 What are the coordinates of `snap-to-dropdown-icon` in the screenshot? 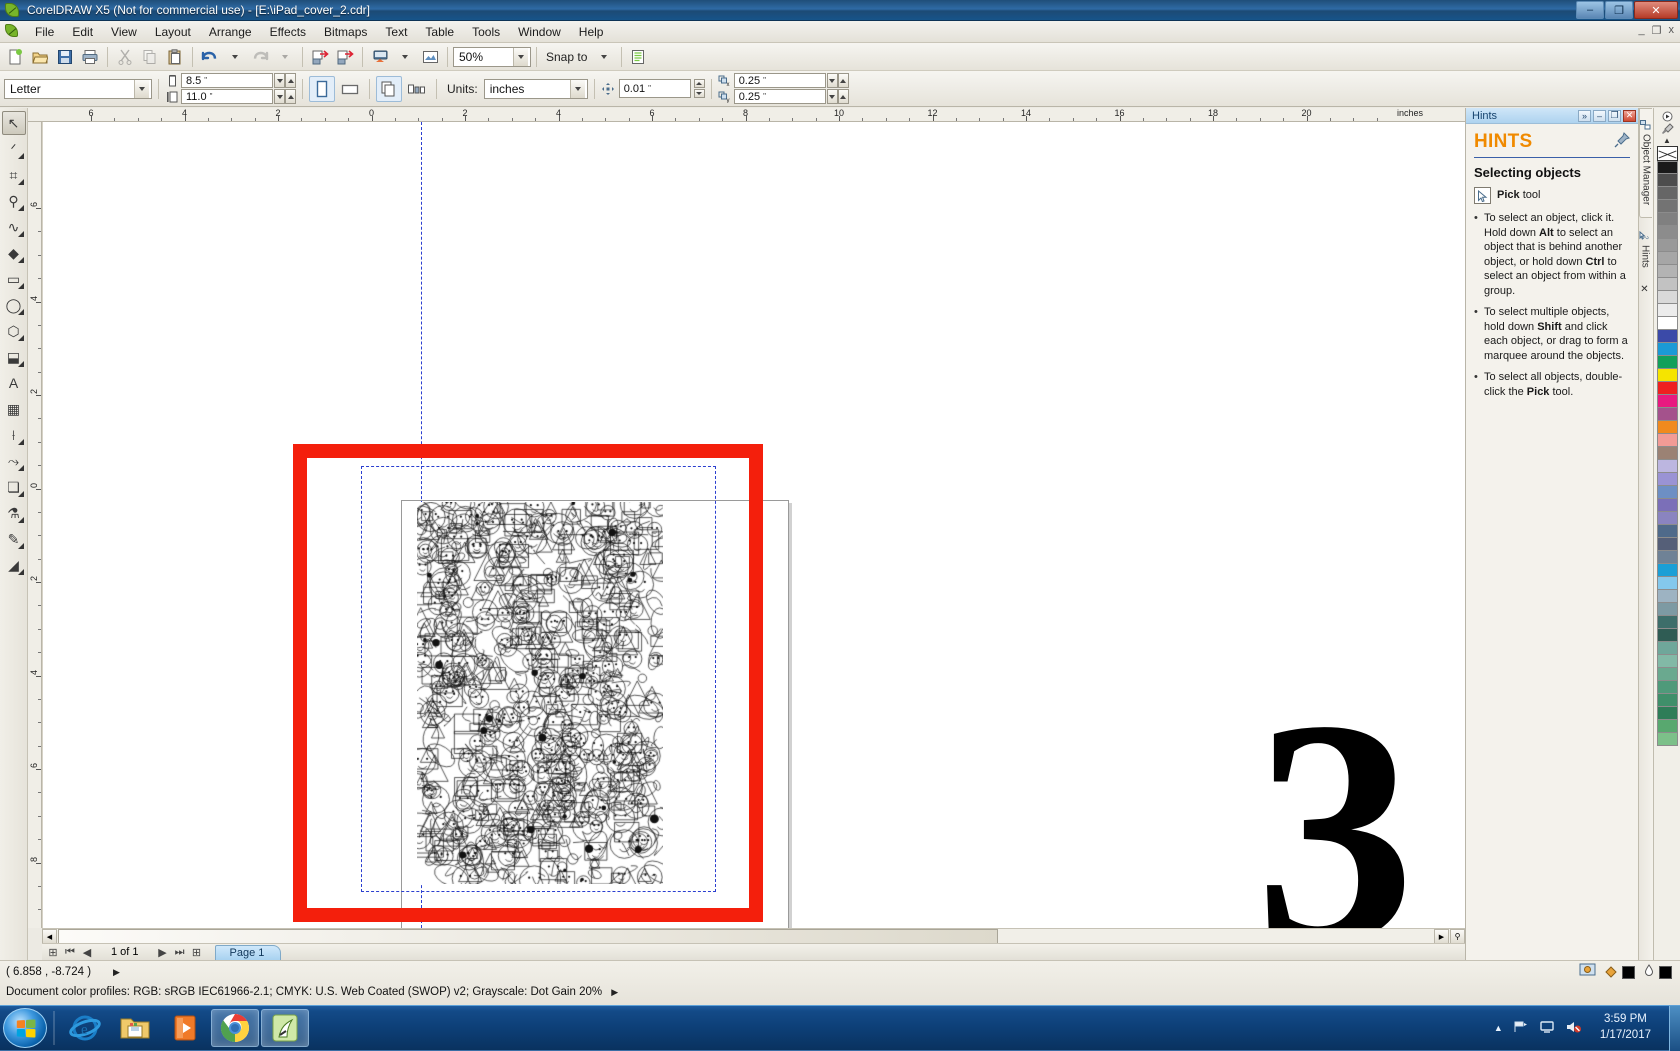 It's located at (604, 57).